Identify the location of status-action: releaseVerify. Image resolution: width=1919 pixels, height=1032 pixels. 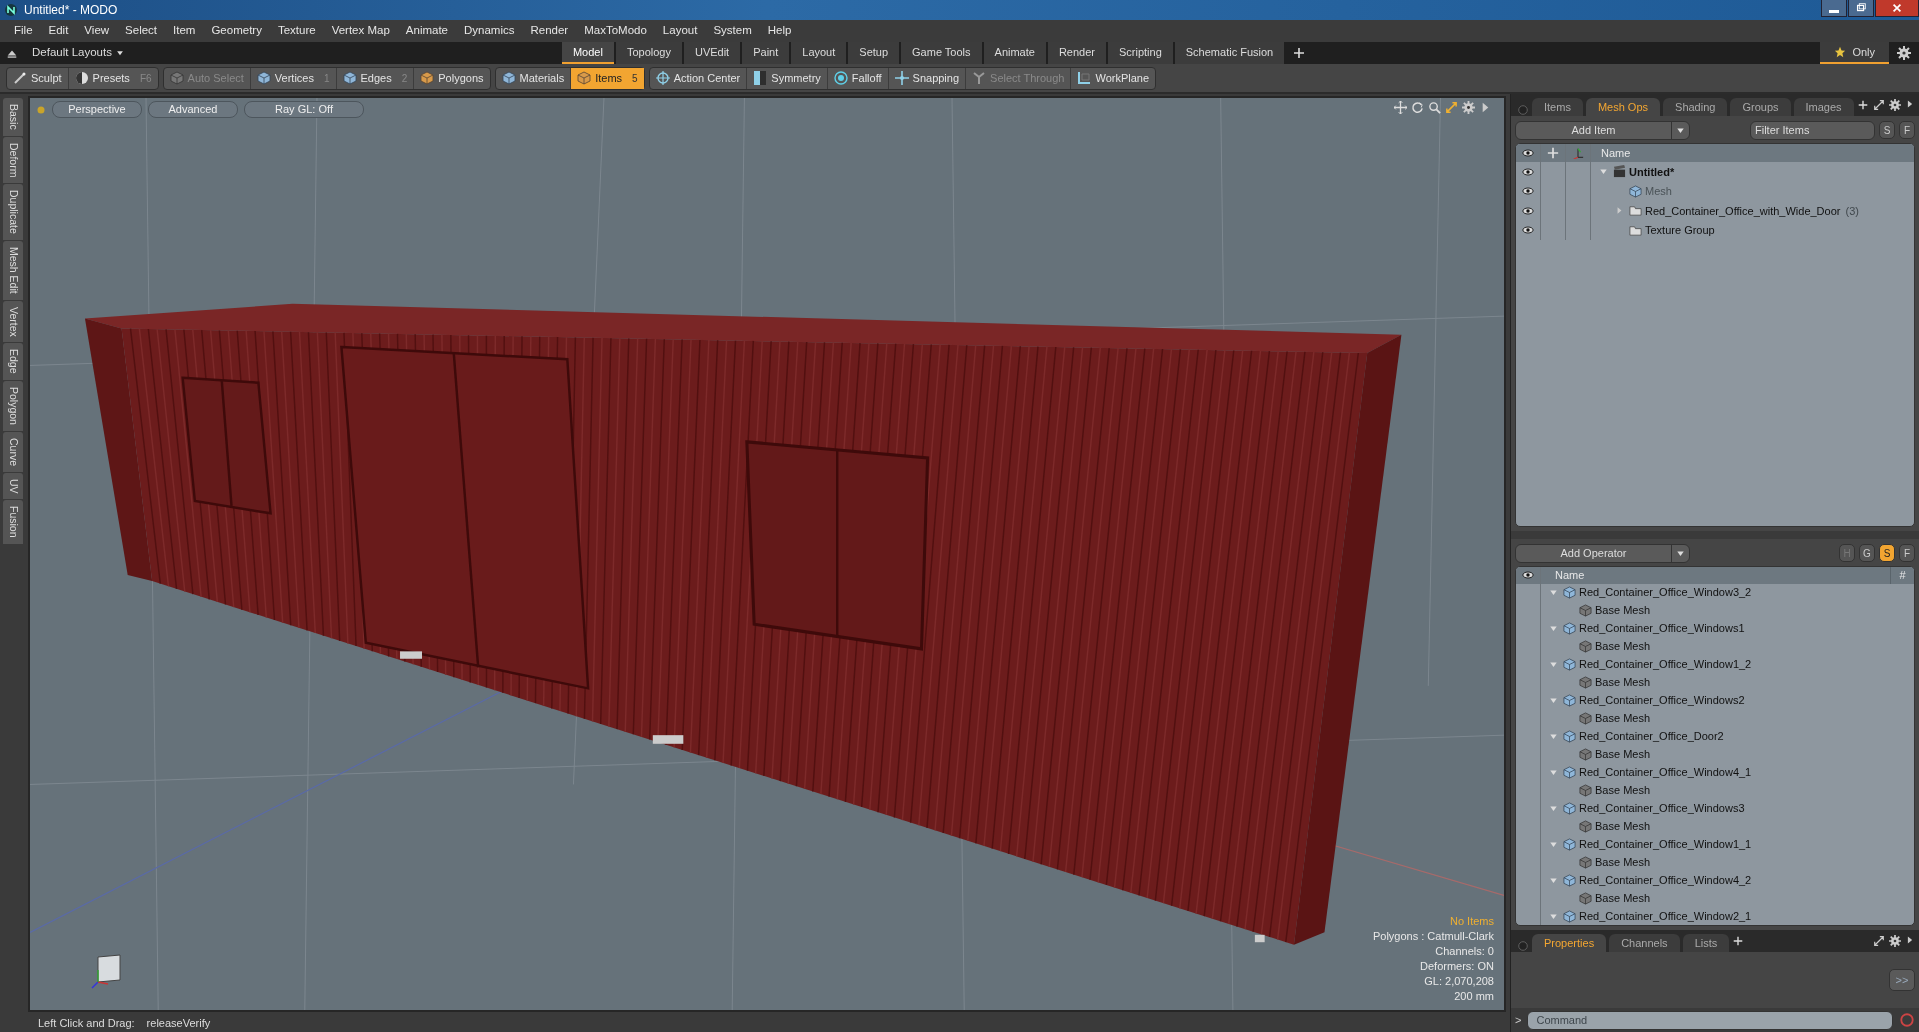
(178, 1023).